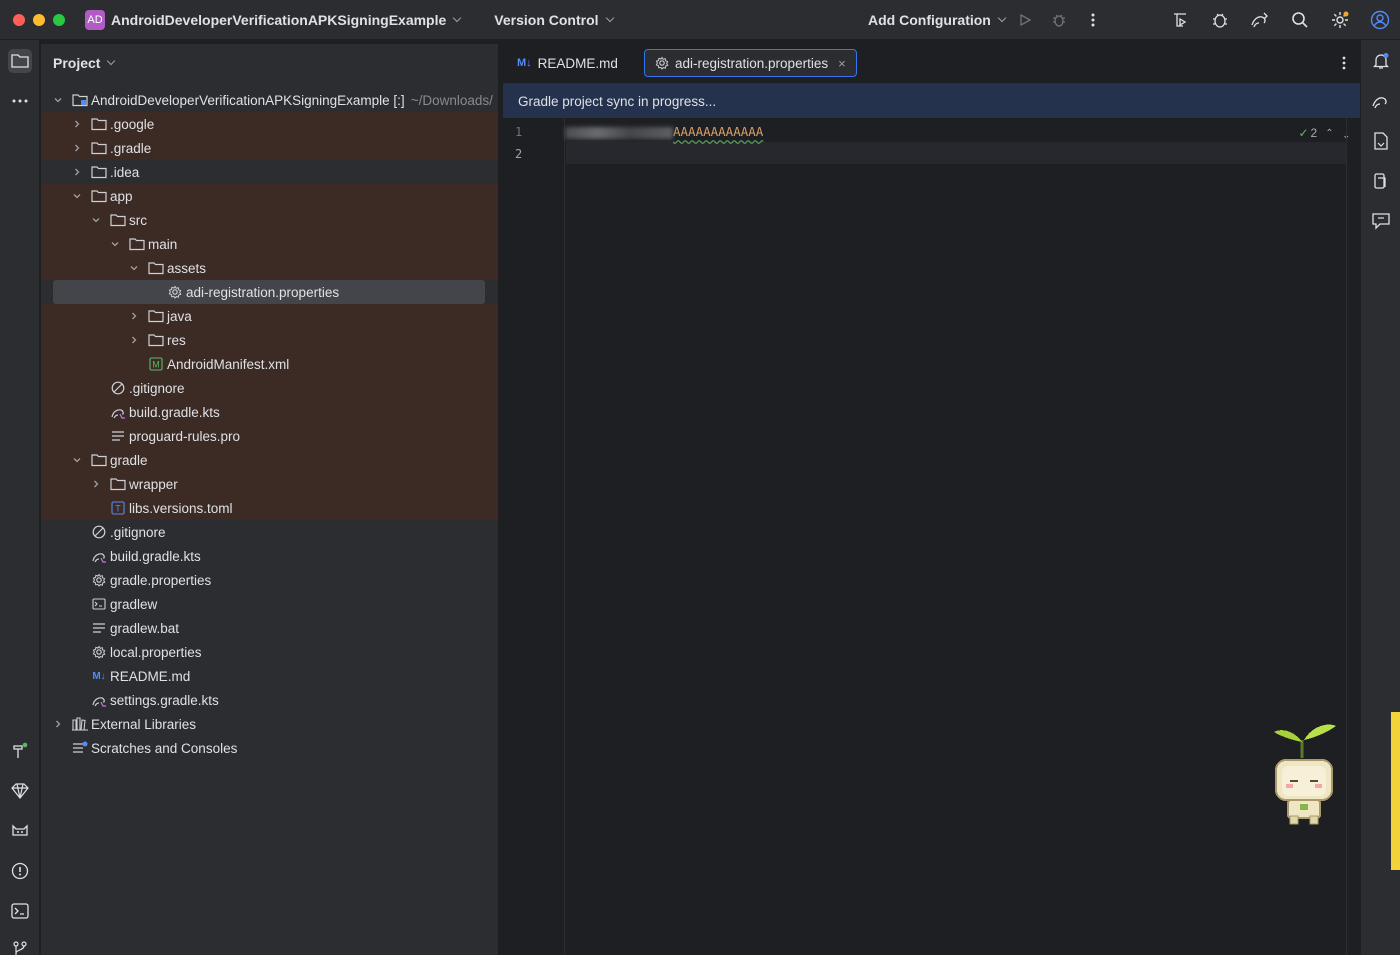 The width and height of the screenshot is (1400, 955). I want to click on problems-icon, so click(20, 871).